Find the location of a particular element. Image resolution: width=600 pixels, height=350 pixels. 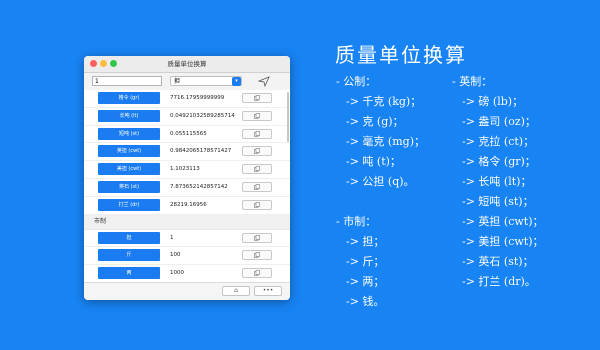

unit-list-line: -> 打兰 (dr)。 is located at coordinates (499, 281).